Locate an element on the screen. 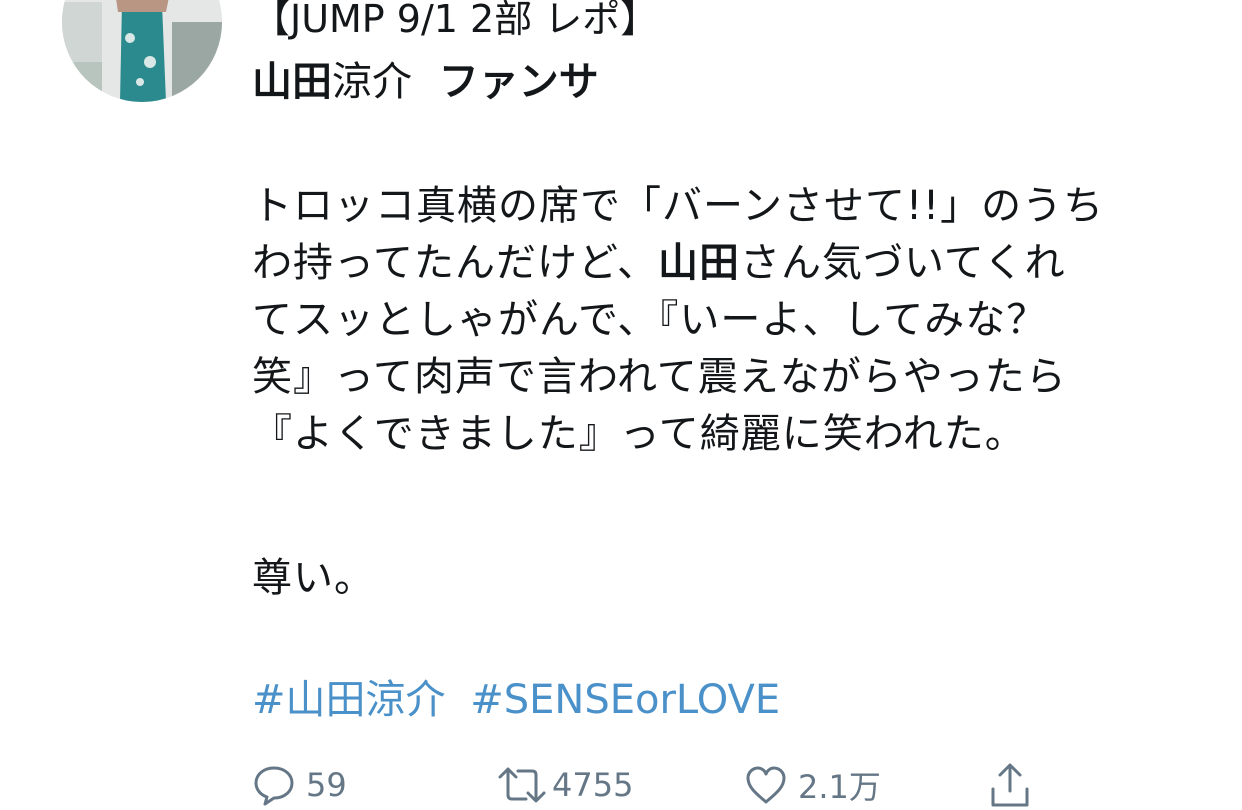 The image size is (1242, 810). avatar-photo is located at coordinates (142, 51).